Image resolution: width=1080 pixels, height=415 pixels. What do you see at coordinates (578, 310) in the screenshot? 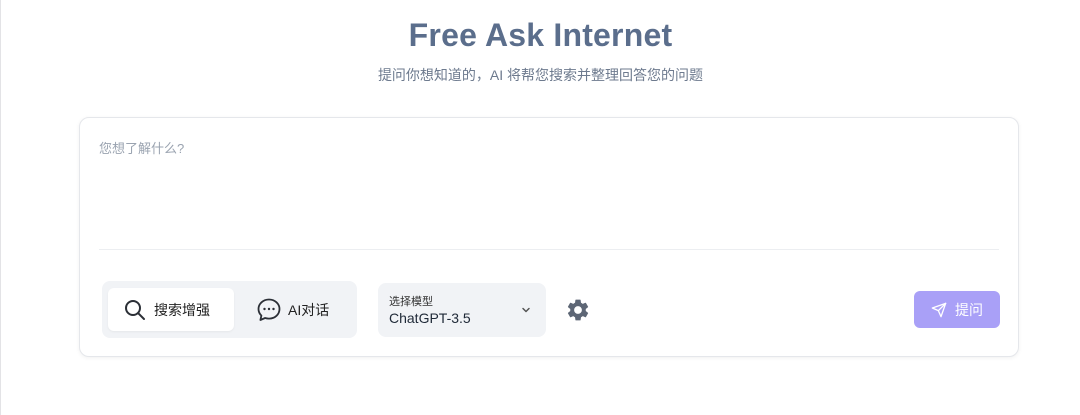
I see `gear-icon` at bounding box center [578, 310].